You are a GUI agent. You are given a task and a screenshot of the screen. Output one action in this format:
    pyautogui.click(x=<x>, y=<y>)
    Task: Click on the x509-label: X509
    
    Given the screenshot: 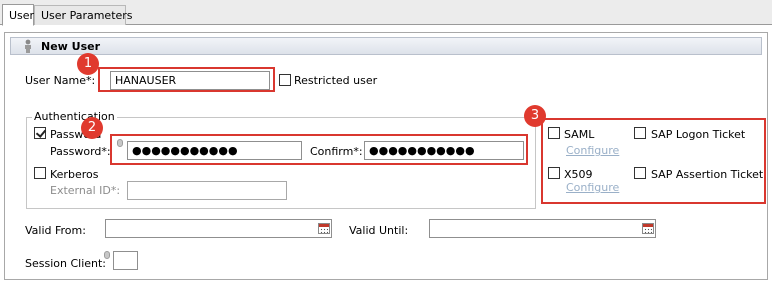 What is the action you would take?
    pyautogui.click(x=578, y=174)
    